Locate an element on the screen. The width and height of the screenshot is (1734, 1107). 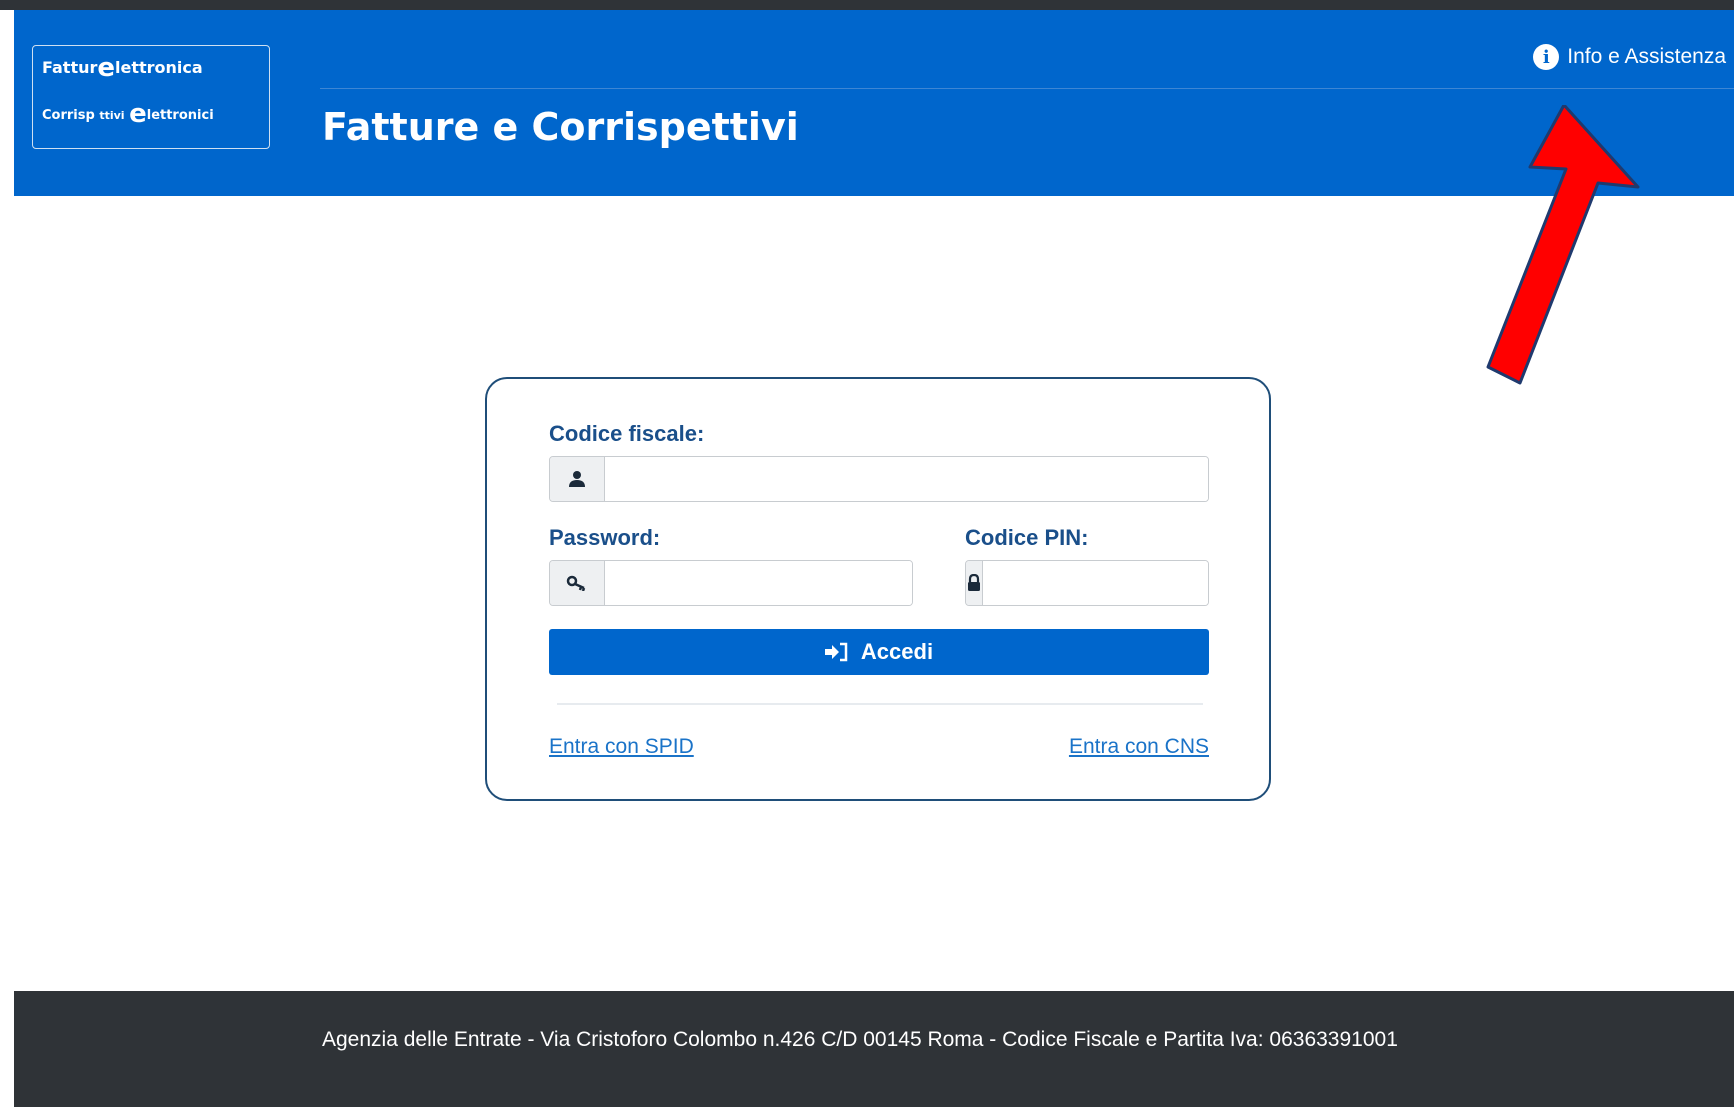
info-circle-icon: i is located at coordinates (1546, 57).